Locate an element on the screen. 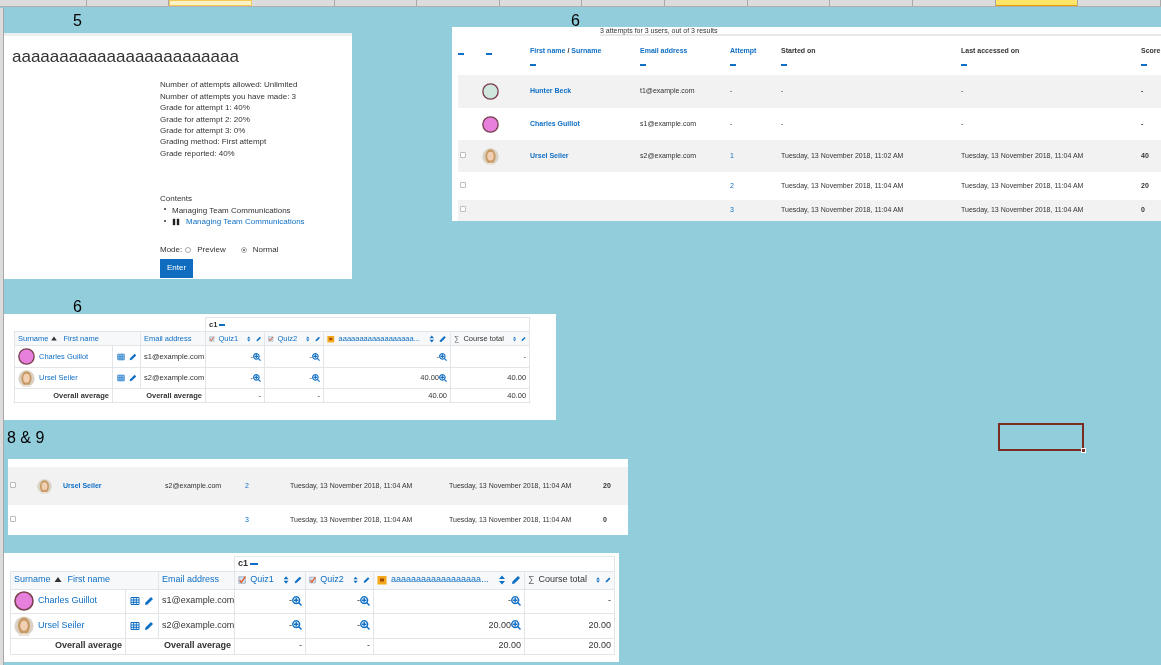  email-text: s1@example.com is located at coordinates (198, 600).